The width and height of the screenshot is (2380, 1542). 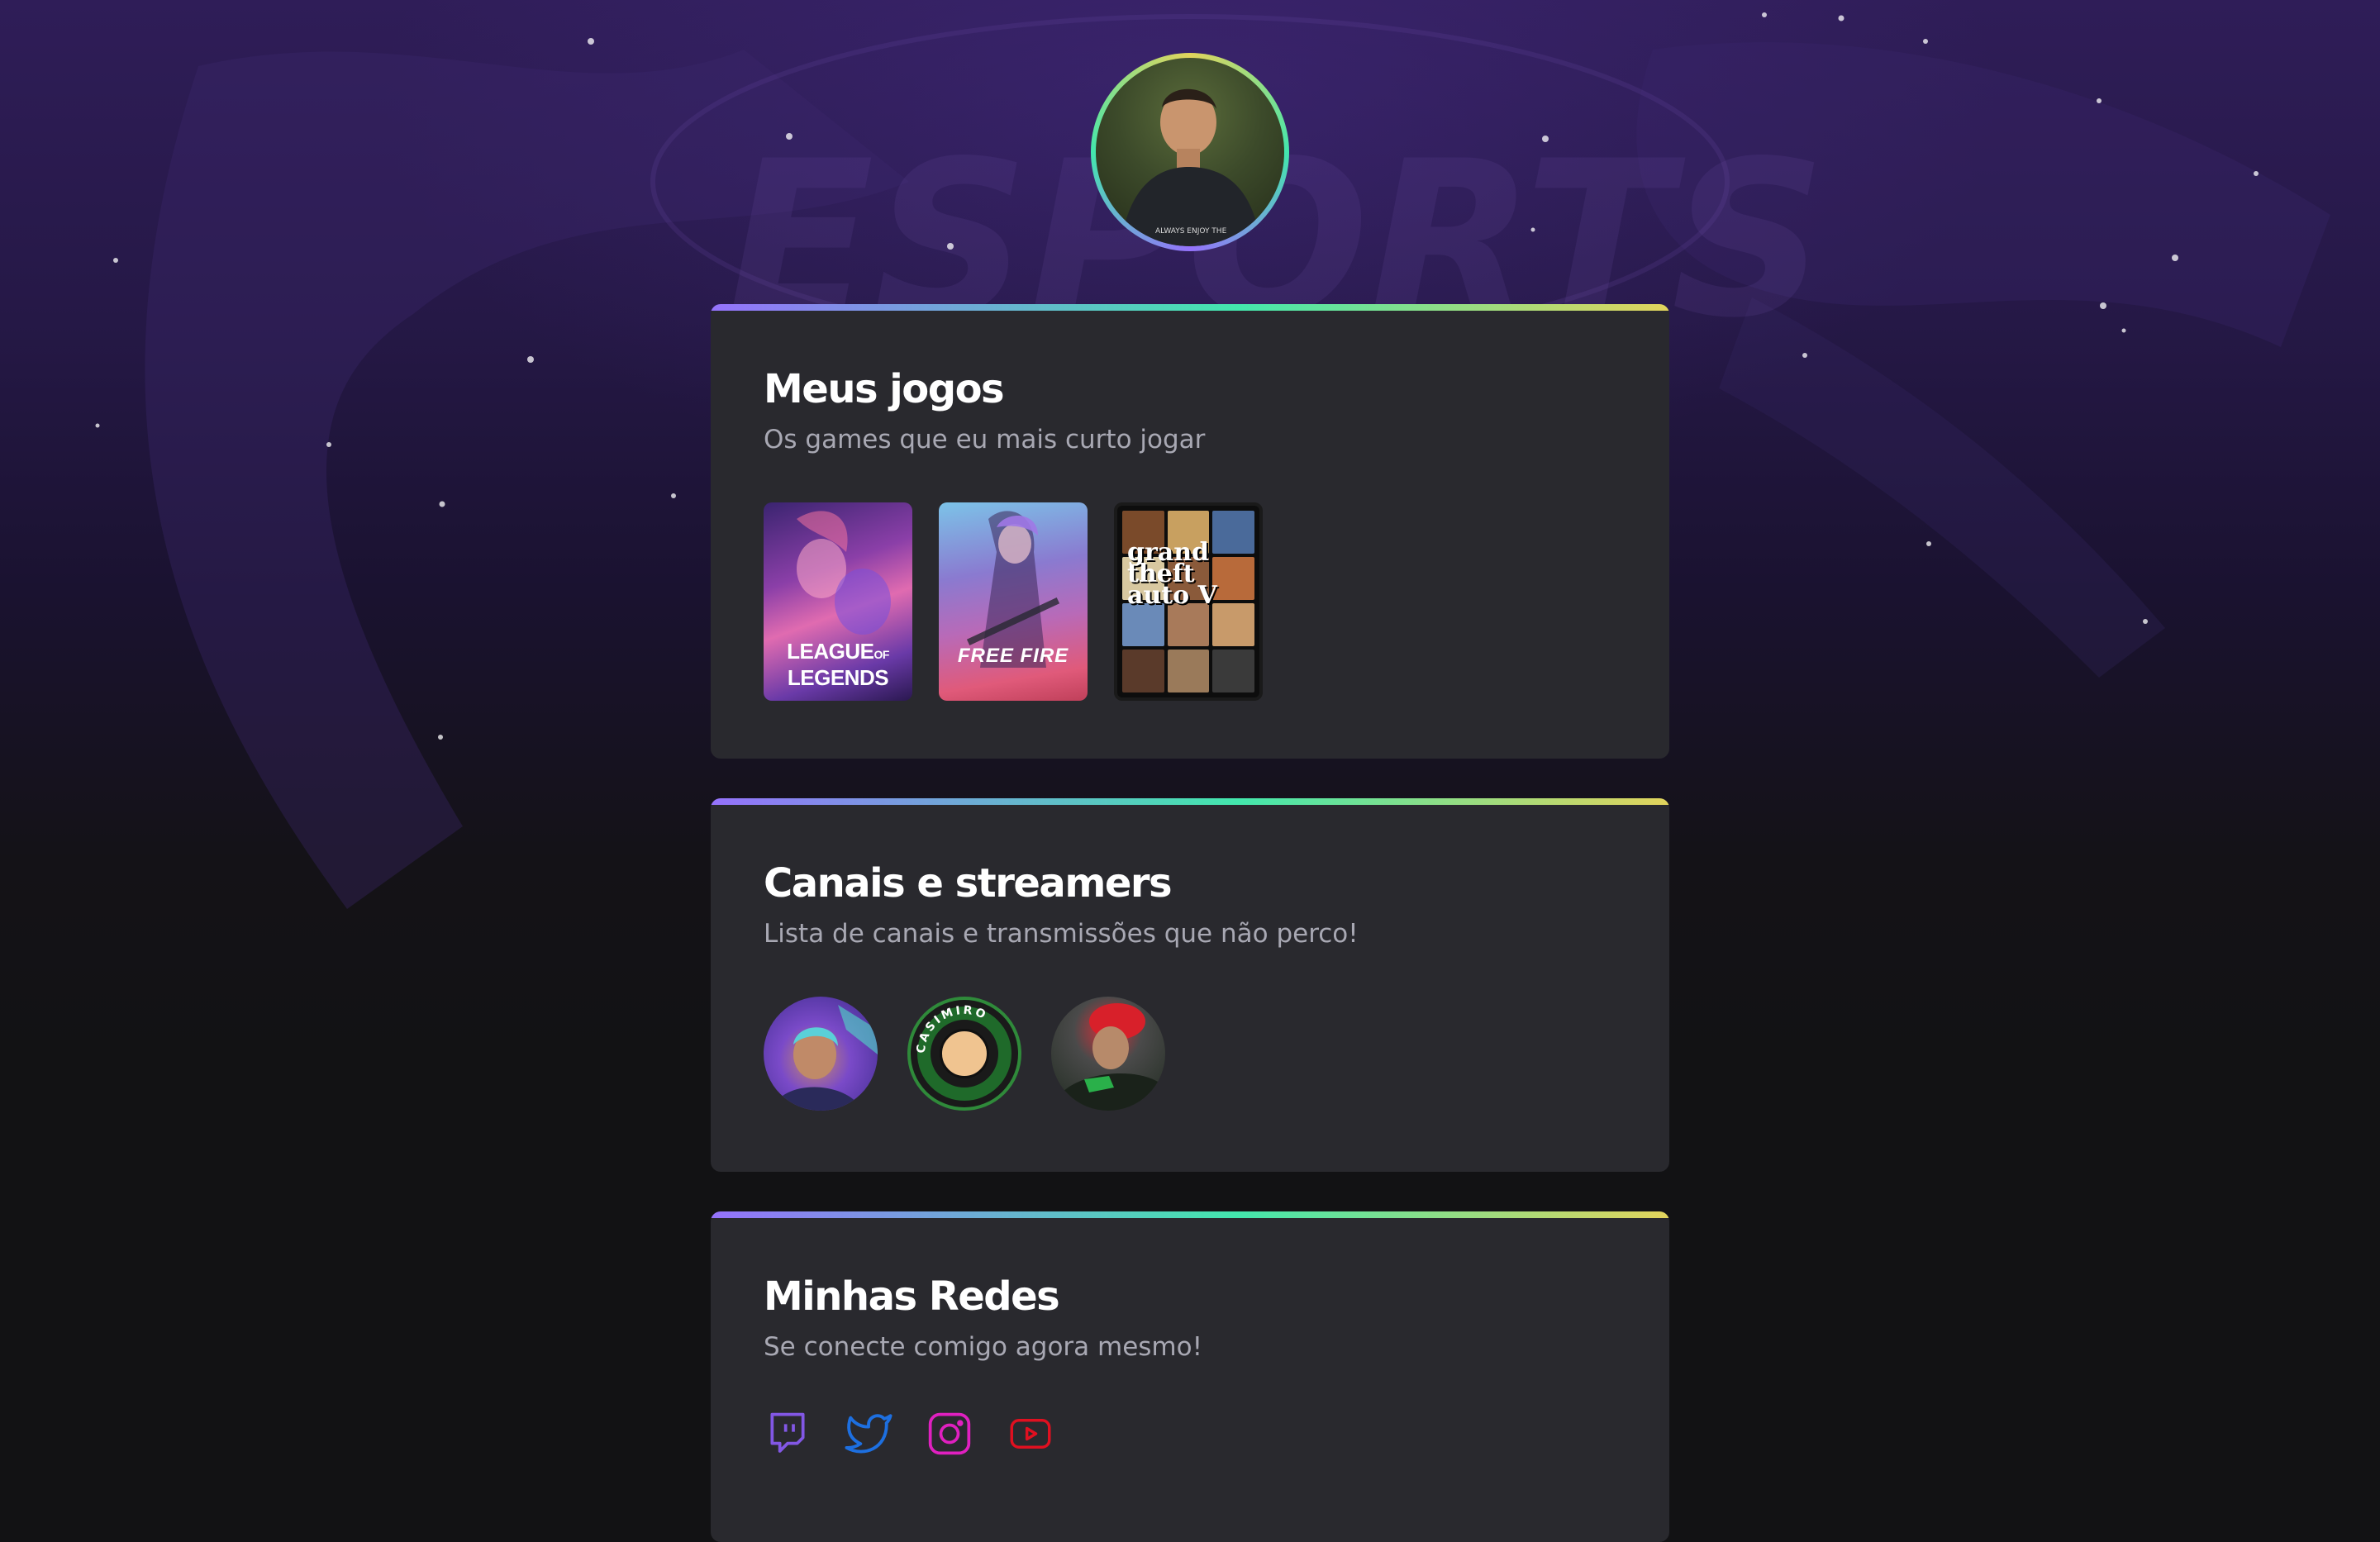 I want to click on twitter-link, so click(x=868, y=1434).